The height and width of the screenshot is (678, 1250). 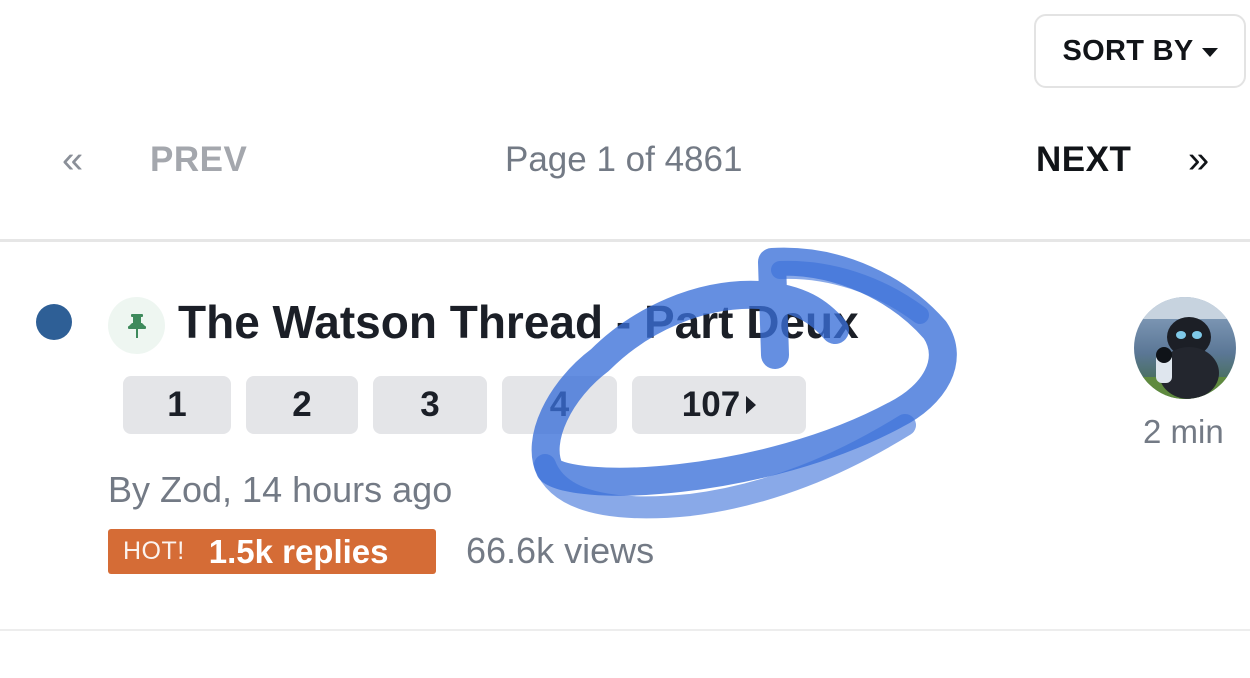 I want to click on page-info: Page 1 of 4861, so click(x=623, y=160).